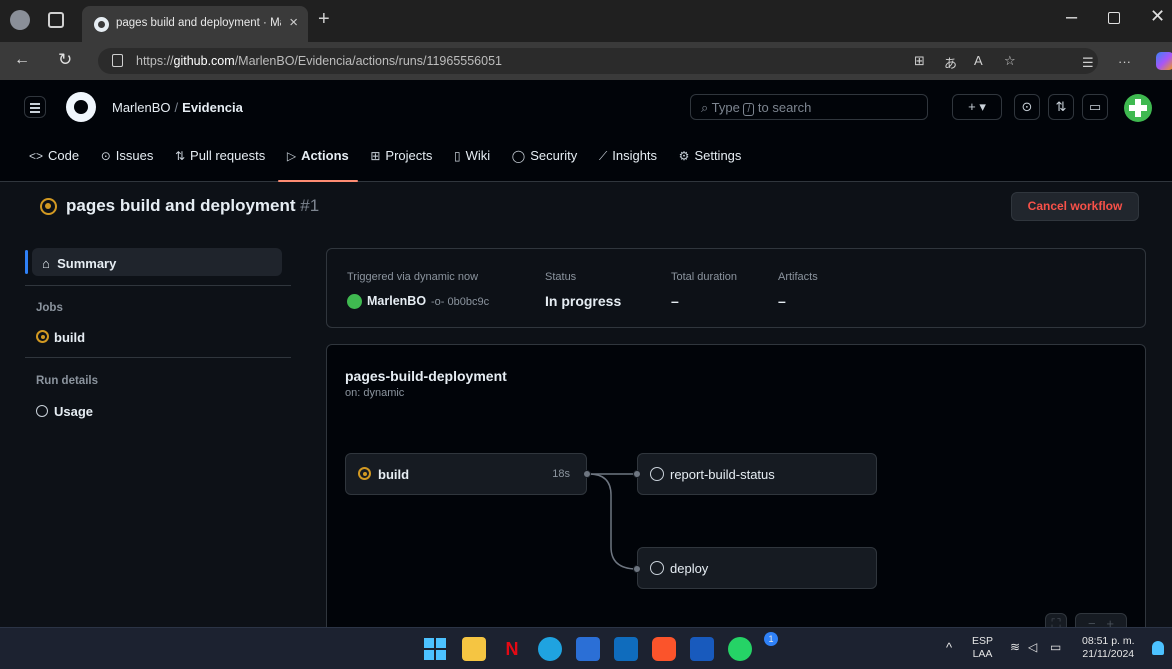  I want to click on tab-projects: ⊞ Projects, so click(401, 164).